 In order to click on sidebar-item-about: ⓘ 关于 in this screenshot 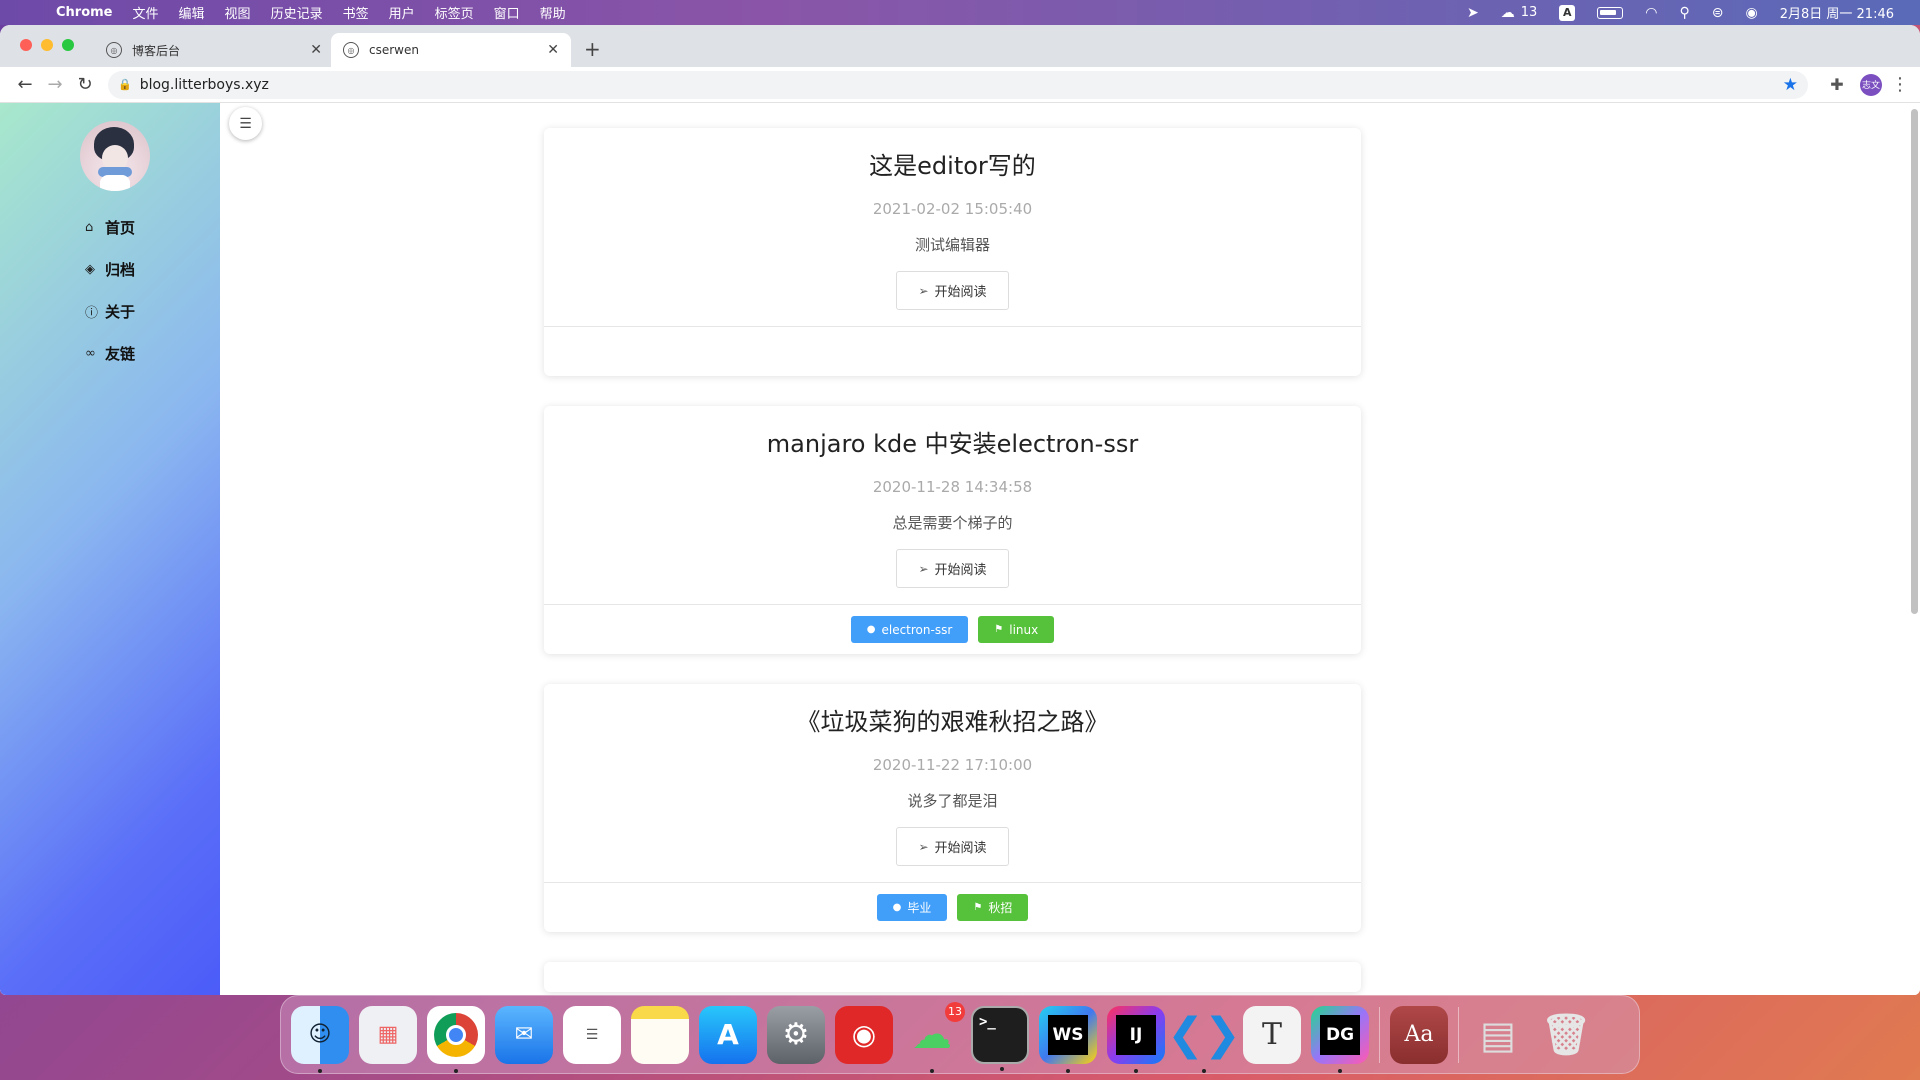, I will do `click(110, 311)`.